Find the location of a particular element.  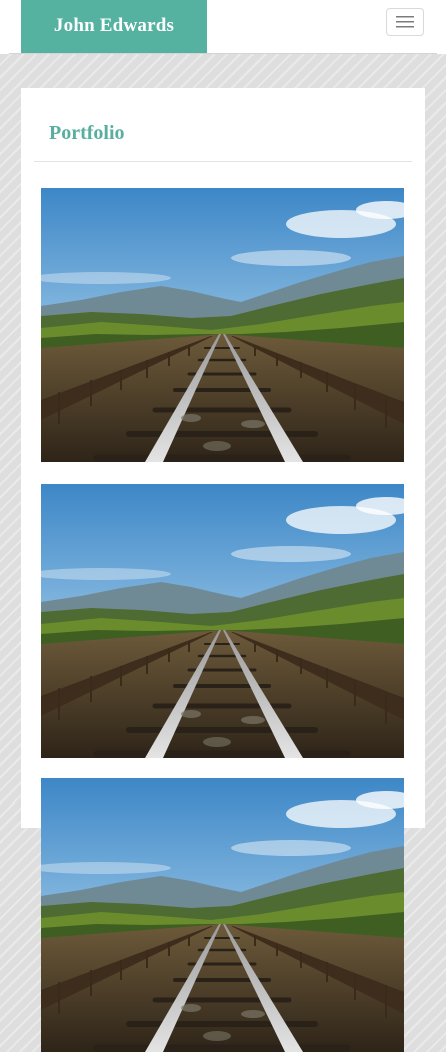

top-navbar: John Edwards is located at coordinates (223, 27).